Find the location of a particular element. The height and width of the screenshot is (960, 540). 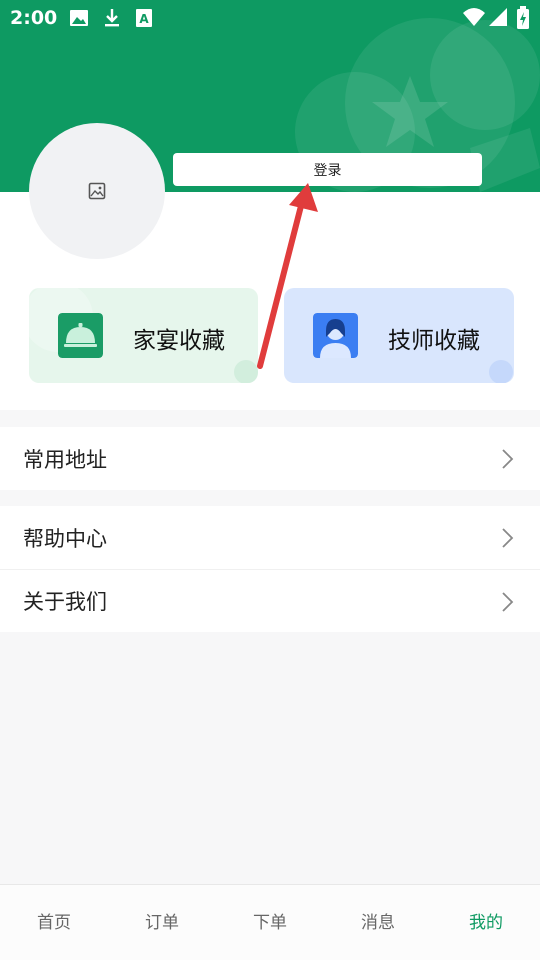

annotation-arrow is located at coordinates (287, 276).